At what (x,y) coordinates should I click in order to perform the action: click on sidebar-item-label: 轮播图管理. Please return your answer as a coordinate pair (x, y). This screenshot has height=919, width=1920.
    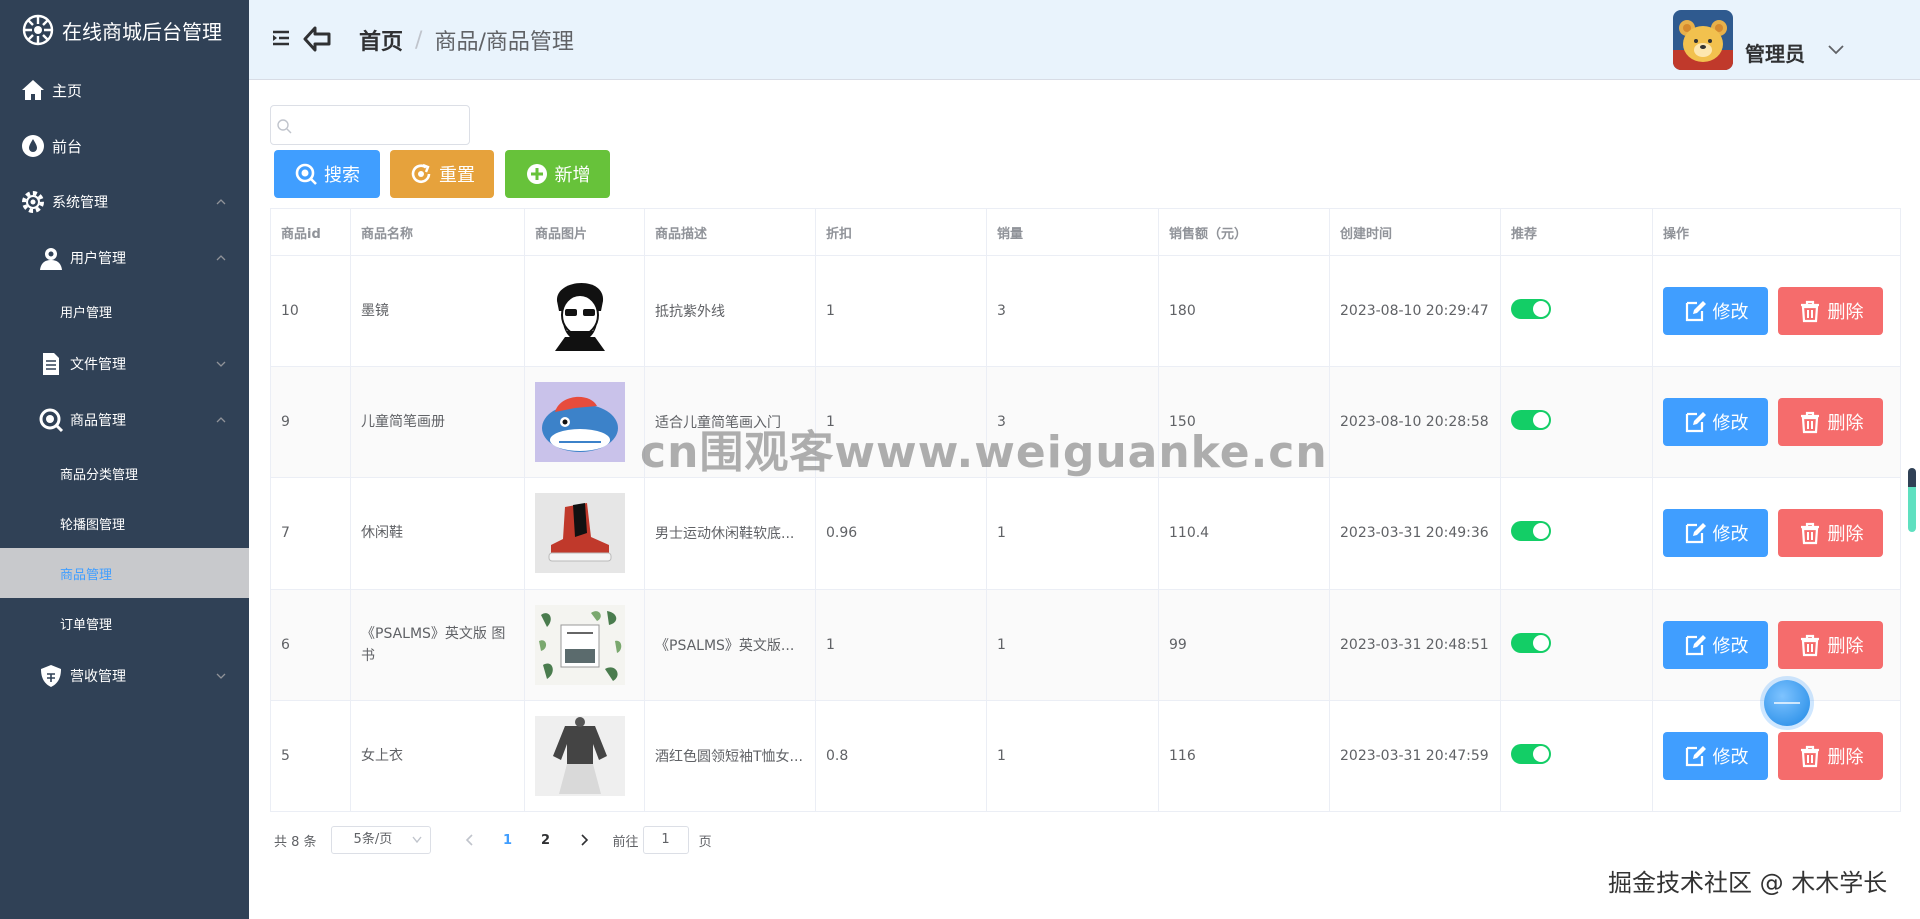
    Looking at the image, I should click on (93, 525).